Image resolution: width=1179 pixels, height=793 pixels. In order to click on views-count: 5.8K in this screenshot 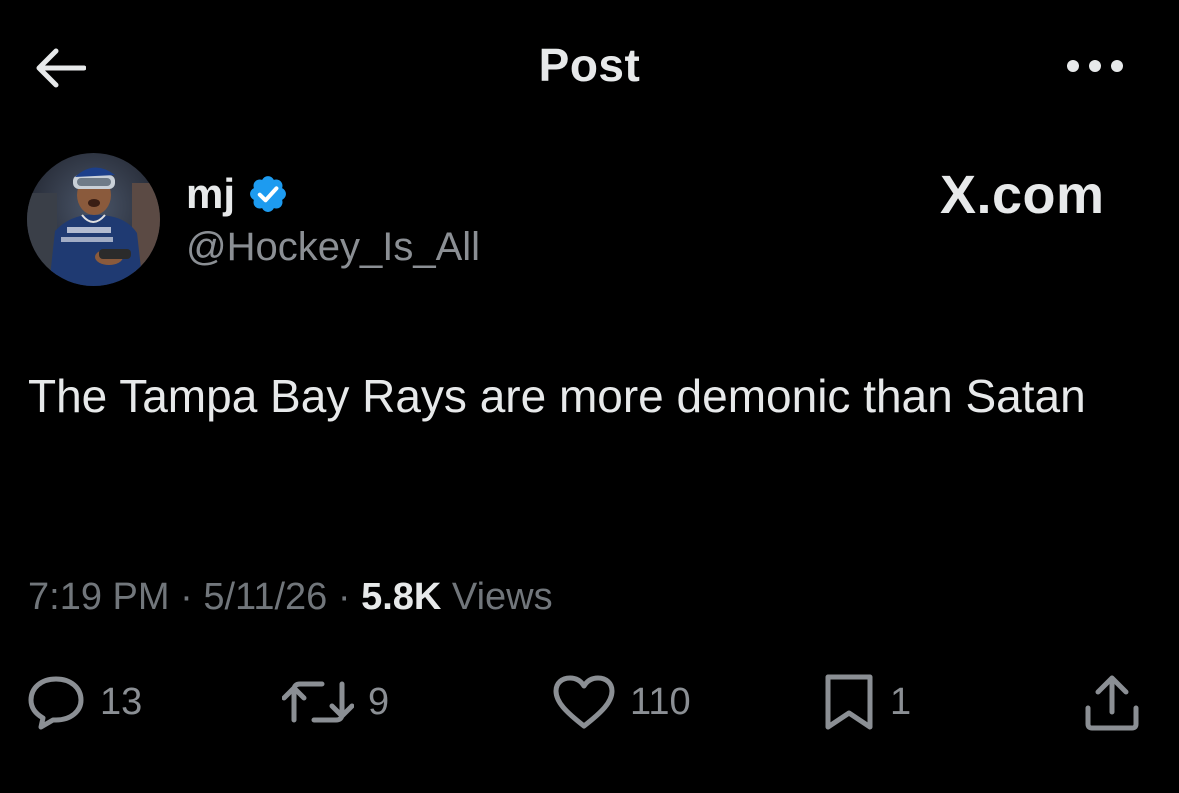, I will do `click(401, 597)`.